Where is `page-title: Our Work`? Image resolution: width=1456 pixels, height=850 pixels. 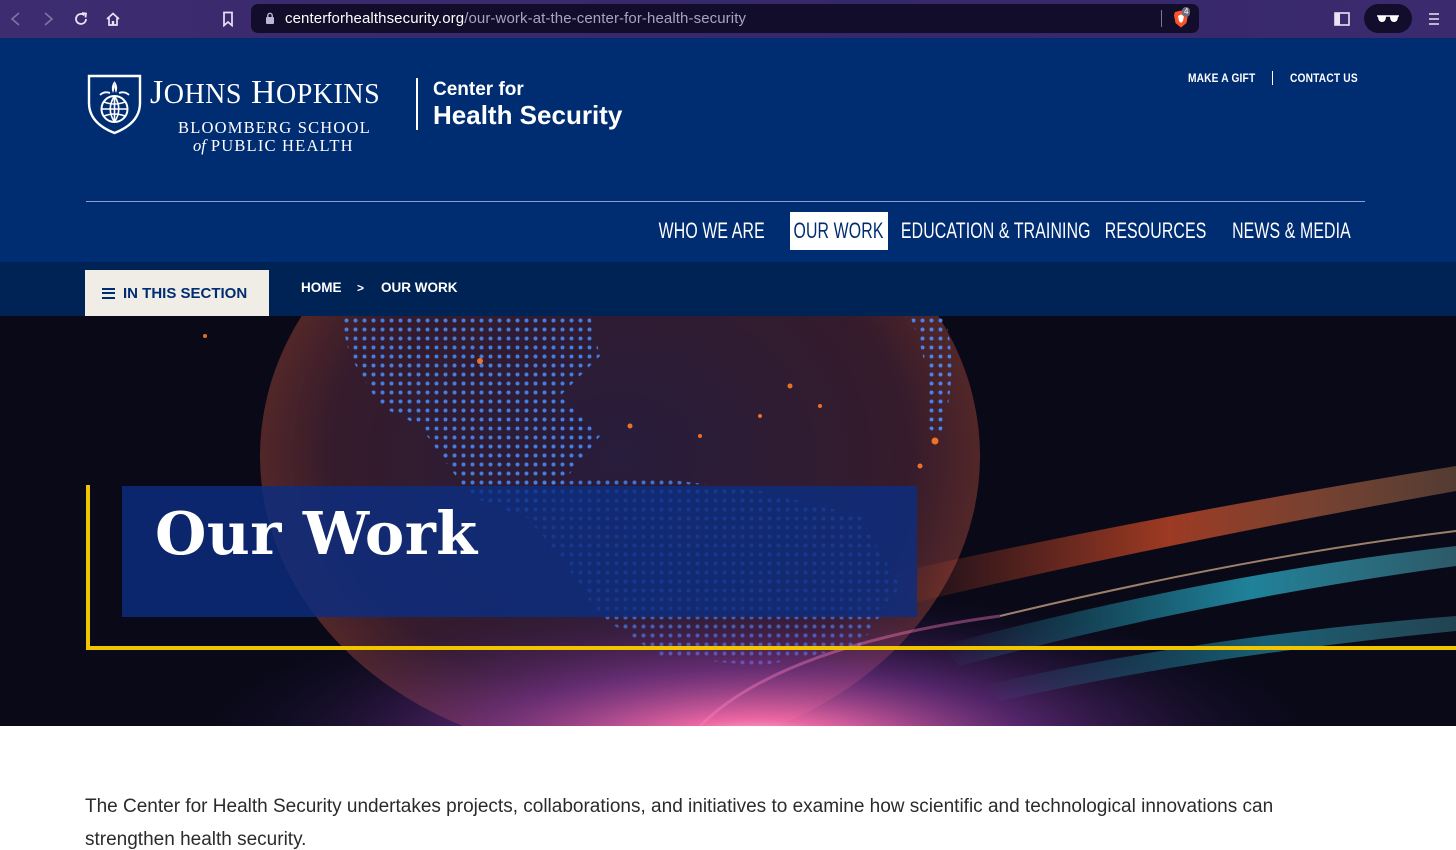 page-title: Our Work is located at coordinates (316, 533).